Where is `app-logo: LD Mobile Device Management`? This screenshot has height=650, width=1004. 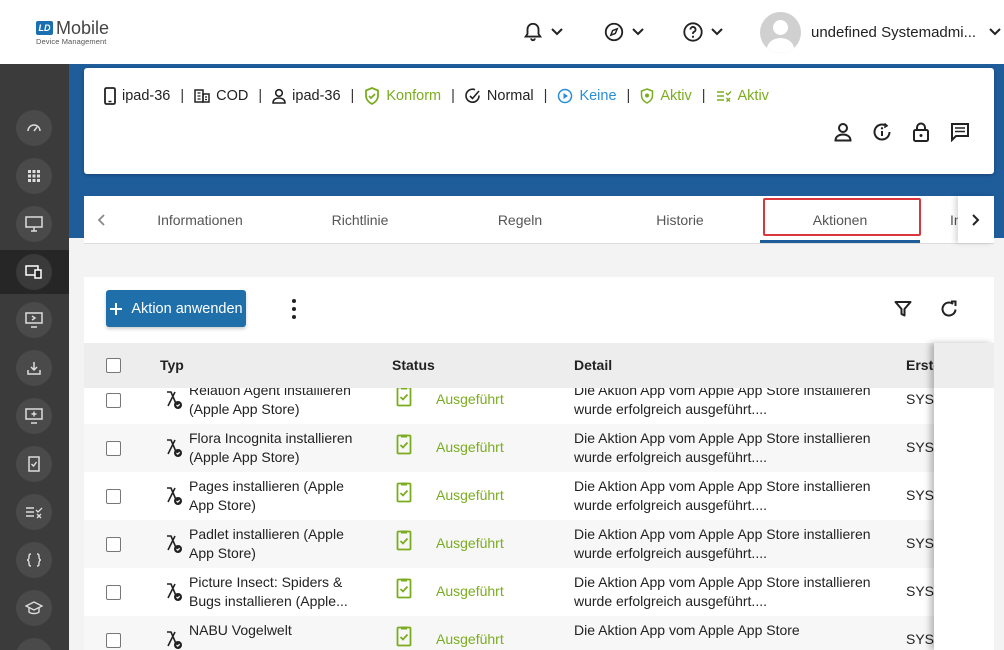
app-logo: LD Mobile Device Management is located at coordinates (73, 32).